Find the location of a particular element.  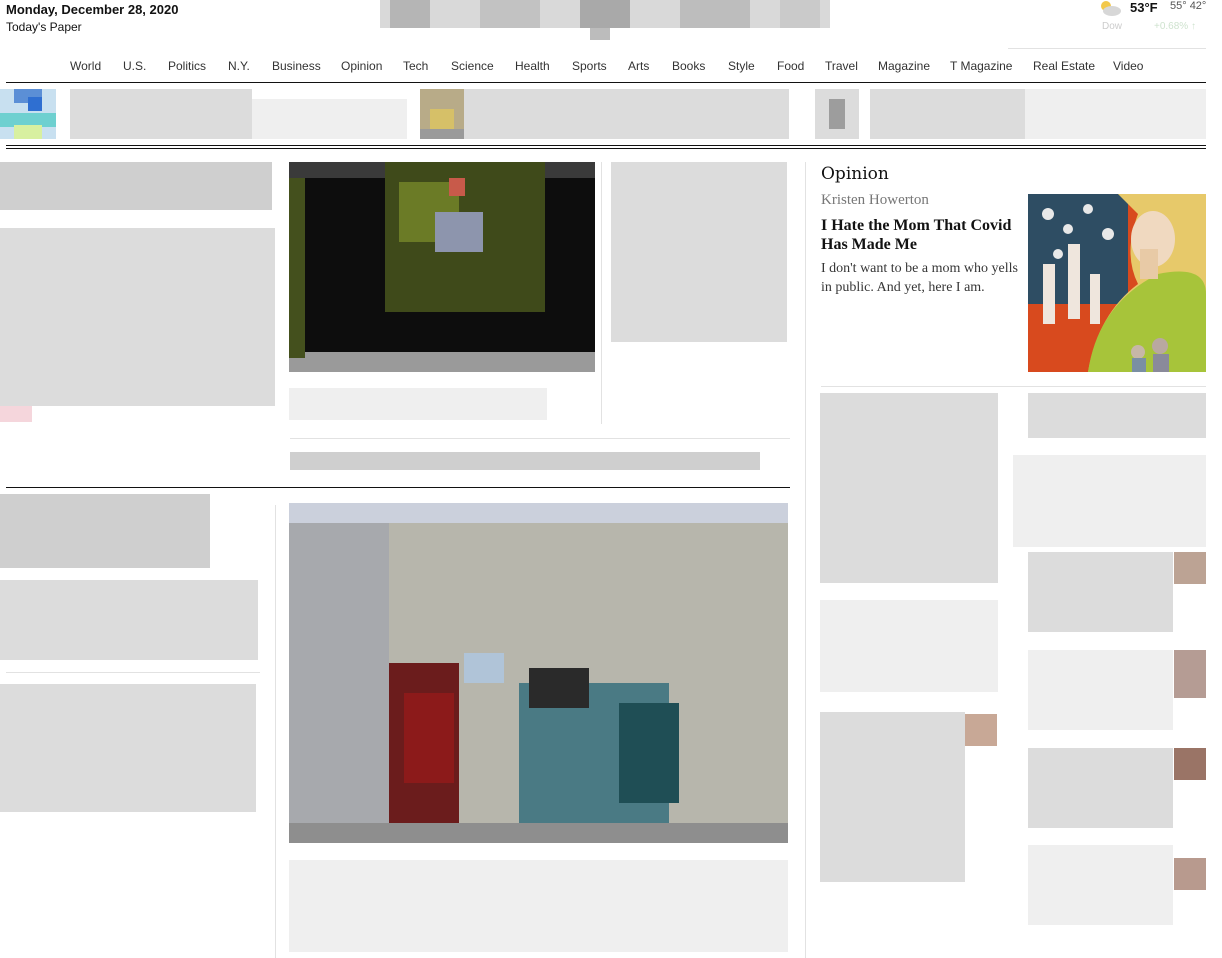

story-divider is located at coordinates (133, 672).